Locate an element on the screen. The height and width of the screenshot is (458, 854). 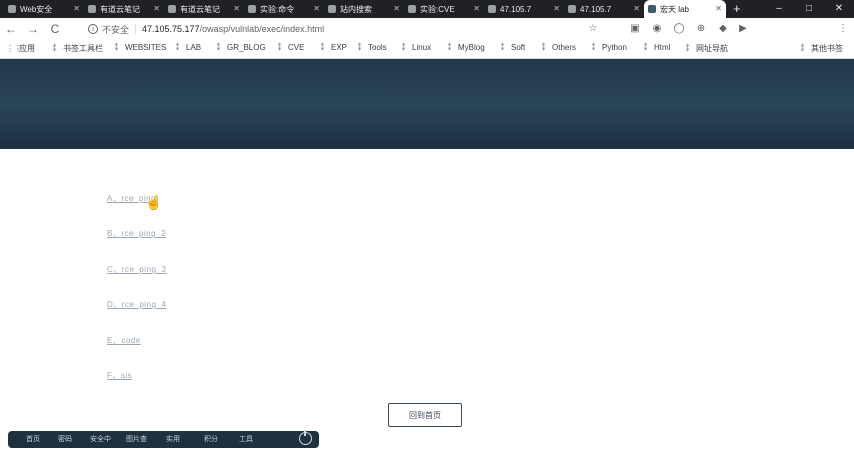
bottom-item: 实用 is located at coordinates (173, 439).